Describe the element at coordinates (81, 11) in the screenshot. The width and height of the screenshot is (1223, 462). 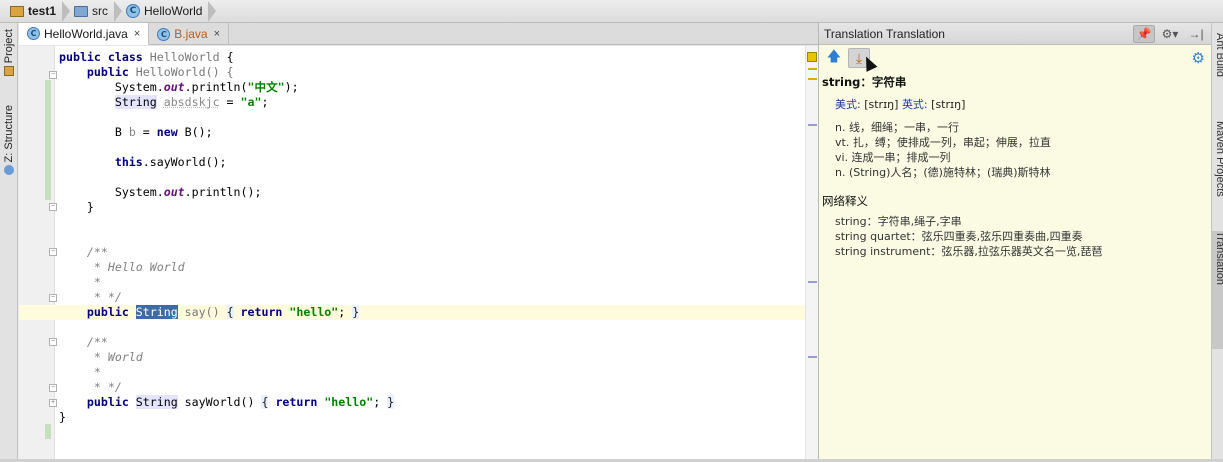
I see `source-folder-icon` at that location.